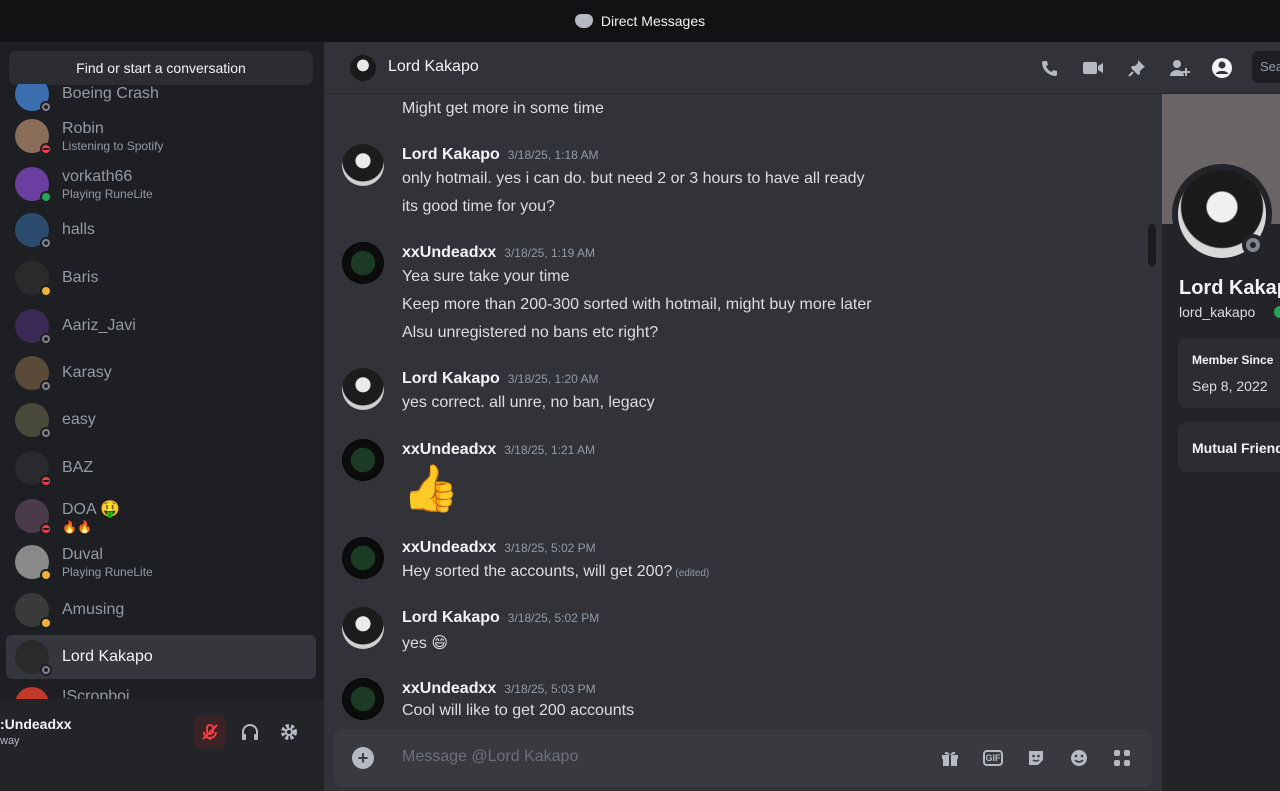  I want to click on message-author: Lord Kakapo 3/18/25, 1:20 AM, so click(500, 379).